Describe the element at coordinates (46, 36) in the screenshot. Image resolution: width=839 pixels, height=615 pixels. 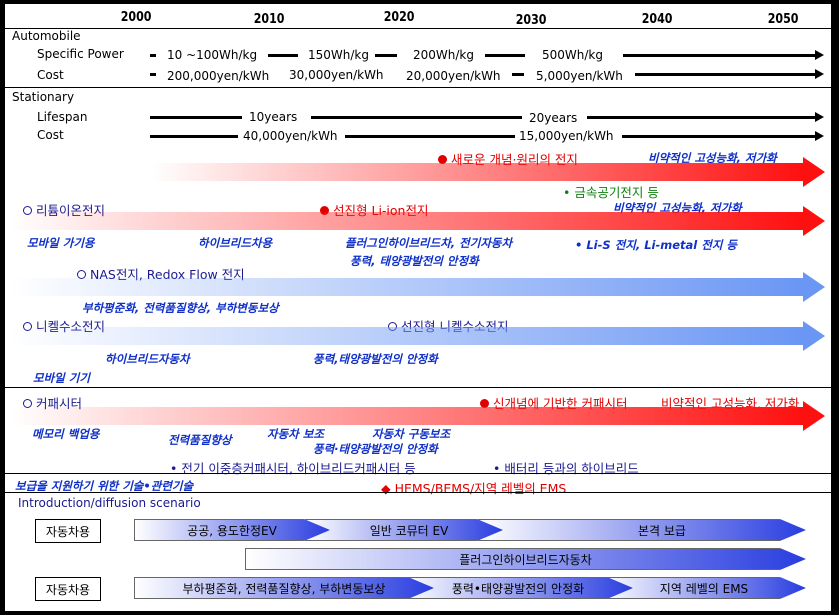
I see `automobile-title: Automobile` at that location.